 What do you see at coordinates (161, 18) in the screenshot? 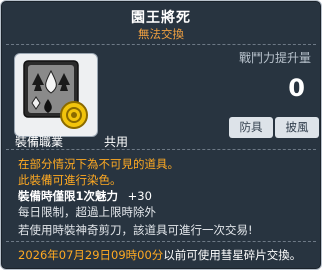
I see `item-name: 園王將死` at bounding box center [161, 18].